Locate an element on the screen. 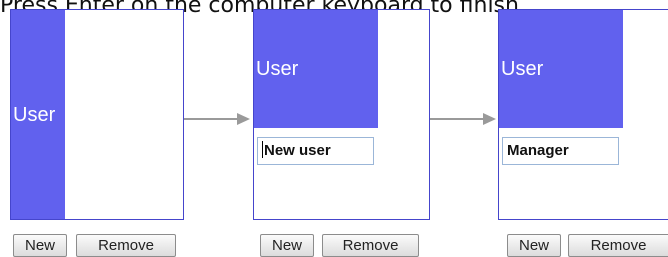  block-name-value: Manager is located at coordinates (538, 150).